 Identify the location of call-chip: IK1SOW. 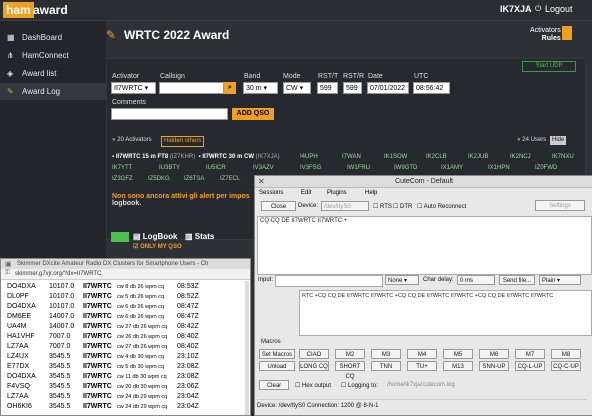
(395, 157).